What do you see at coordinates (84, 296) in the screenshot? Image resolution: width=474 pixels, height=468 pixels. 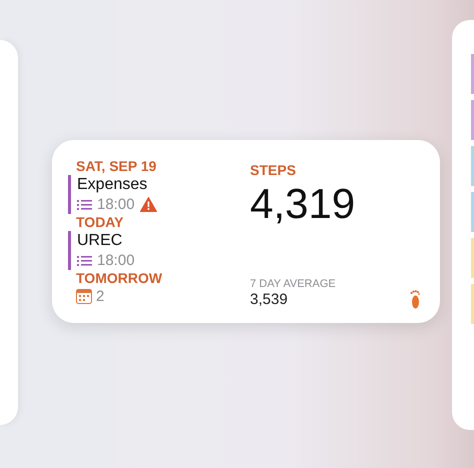 I see `calendar-icon` at bounding box center [84, 296].